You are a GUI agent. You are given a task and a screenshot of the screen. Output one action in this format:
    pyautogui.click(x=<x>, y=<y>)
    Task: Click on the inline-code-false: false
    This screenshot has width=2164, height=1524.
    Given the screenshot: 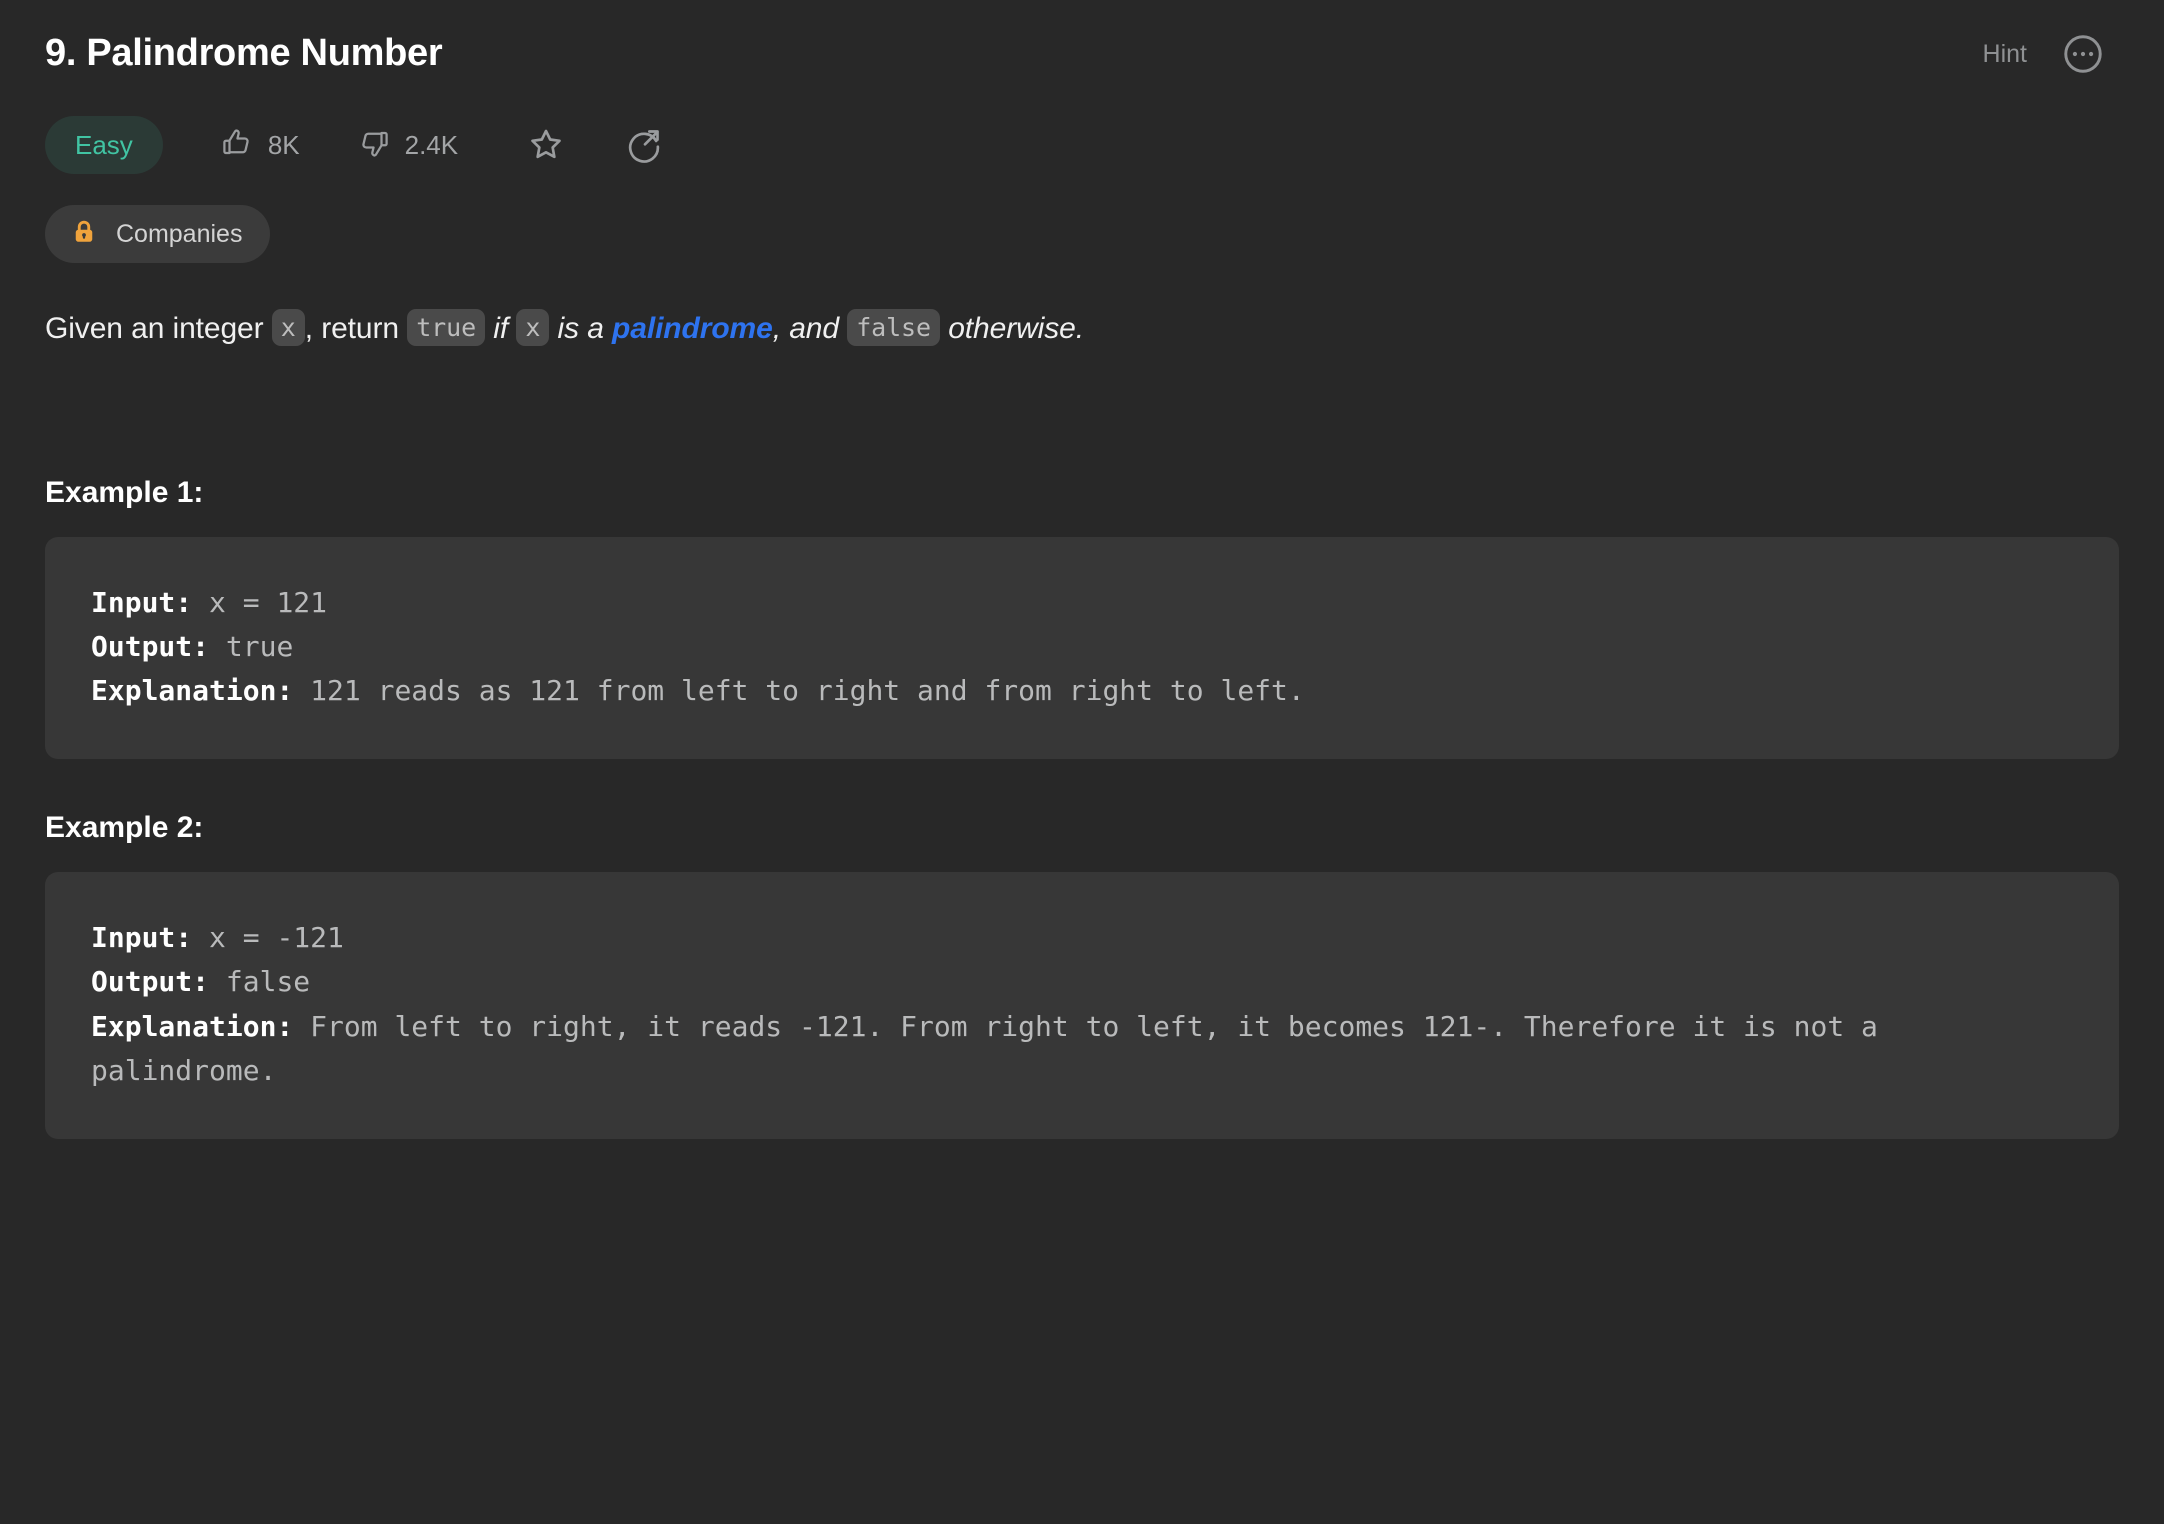 What is the action you would take?
    pyautogui.click(x=893, y=328)
    